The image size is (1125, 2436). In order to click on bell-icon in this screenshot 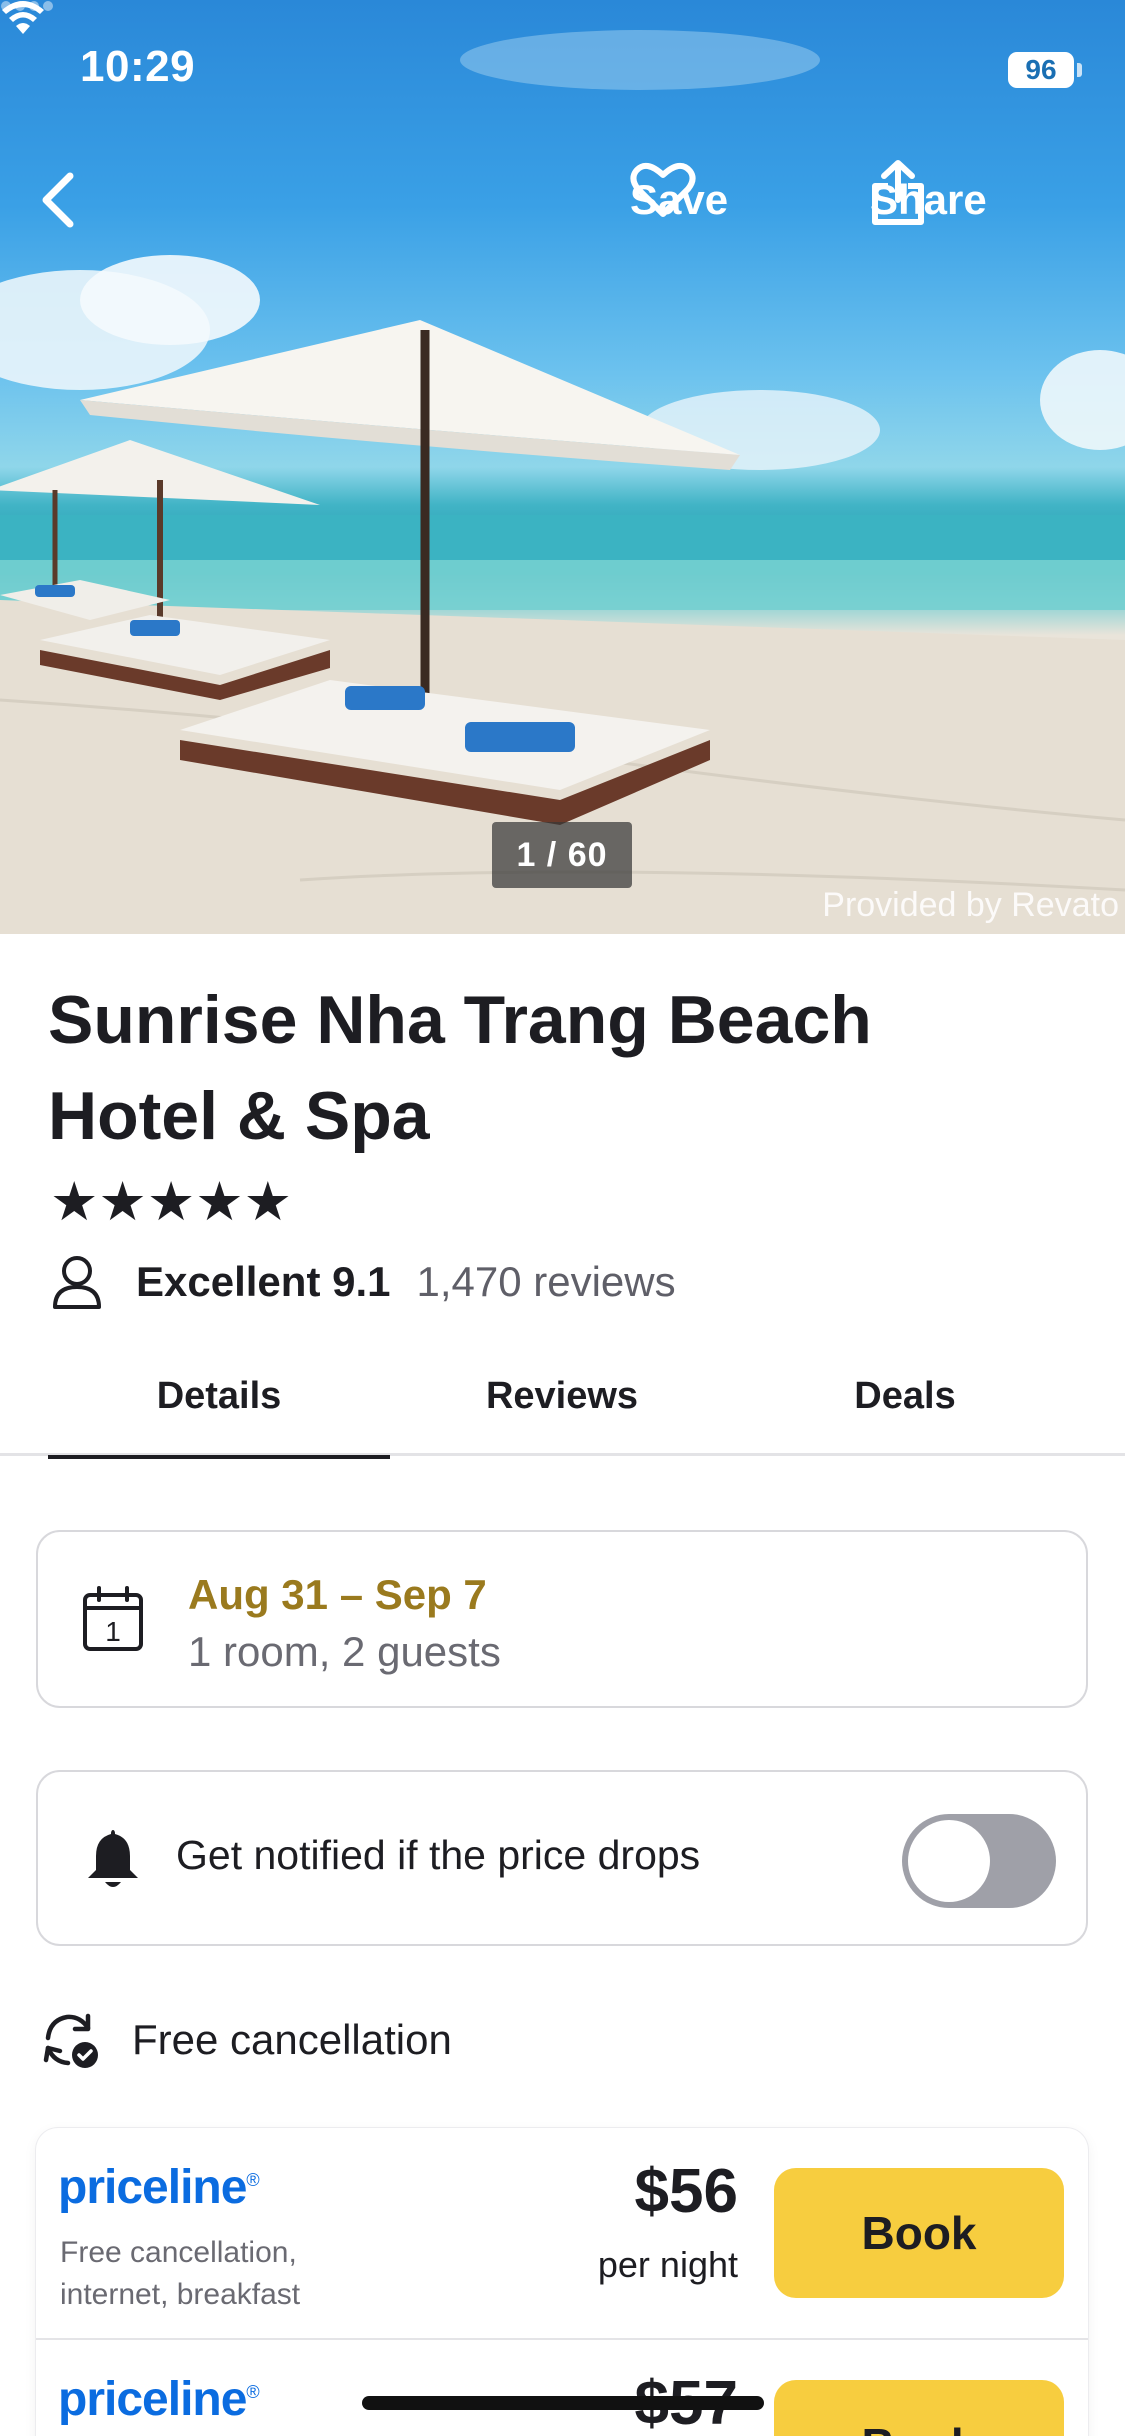, I will do `click(113, 1858)`.